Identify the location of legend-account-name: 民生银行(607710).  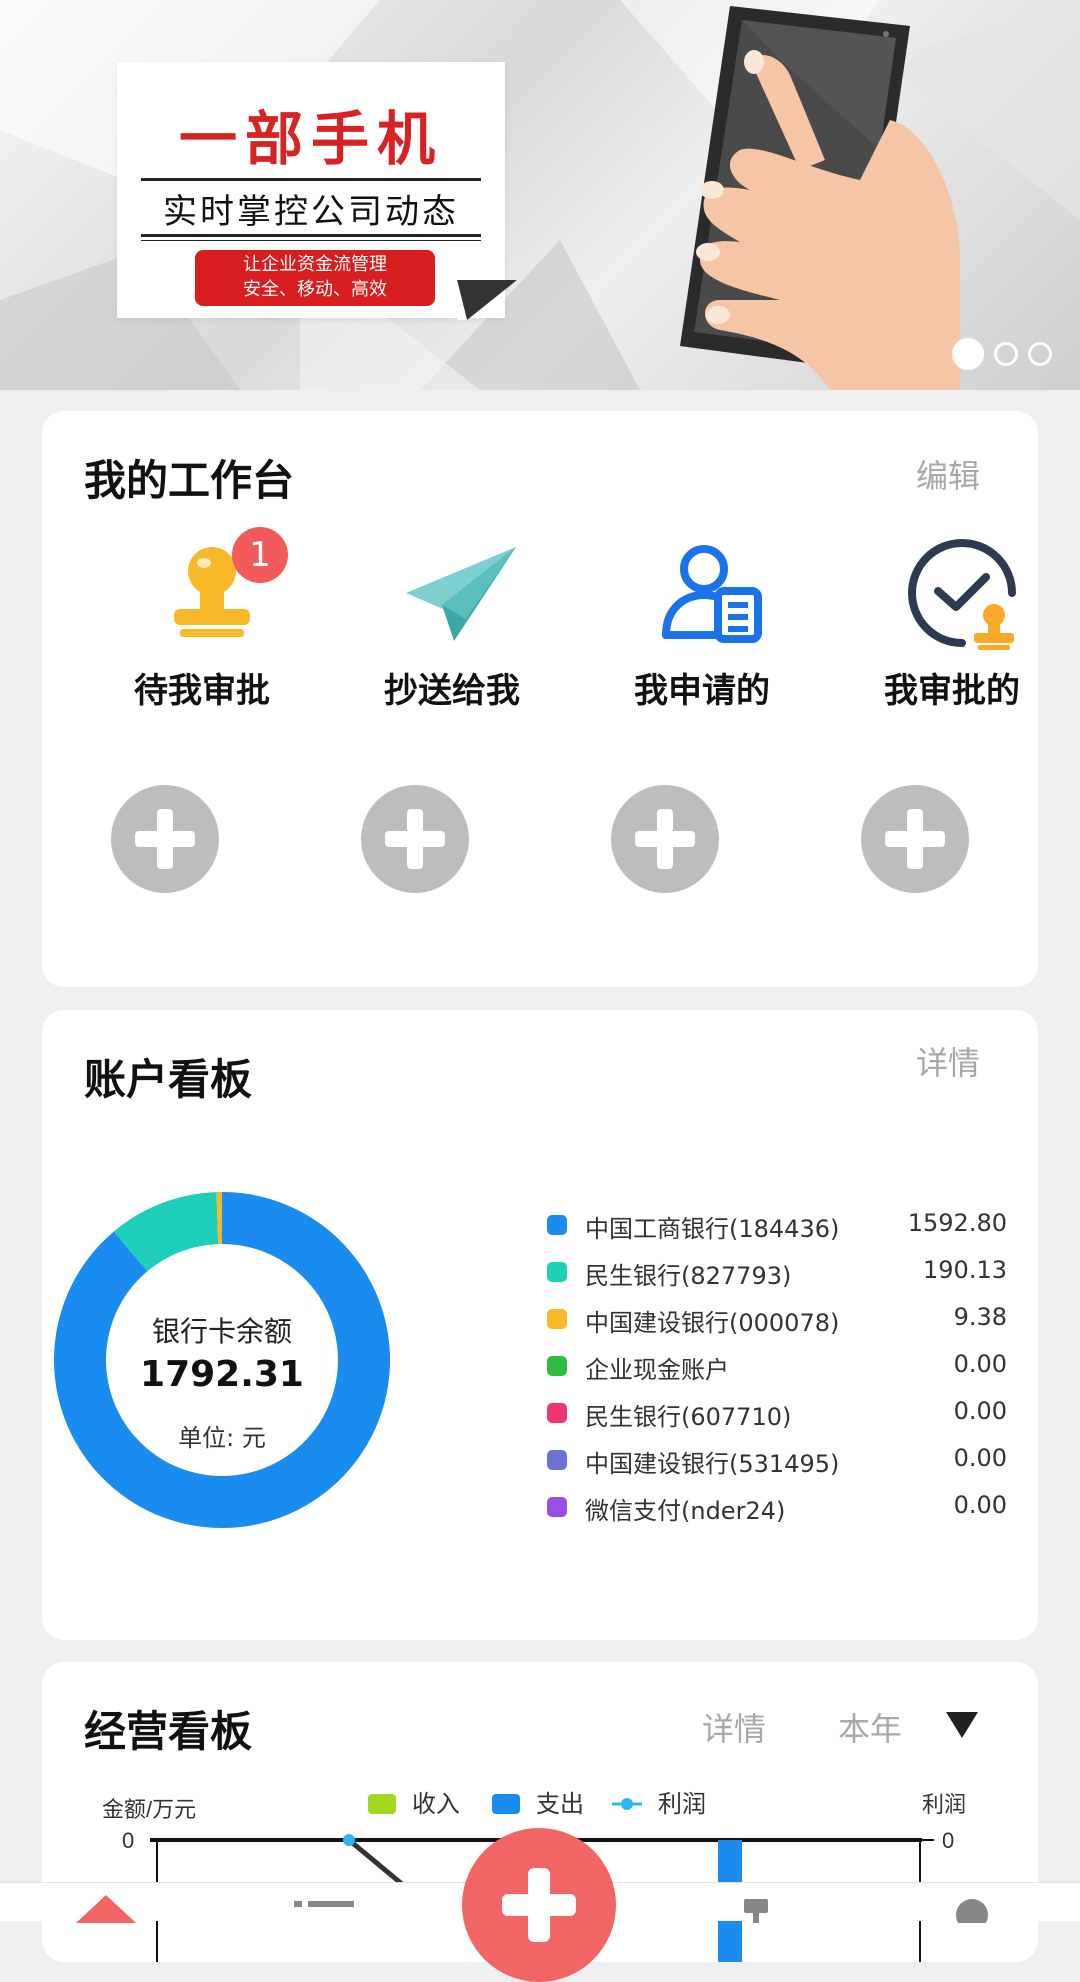
(688, 1417).